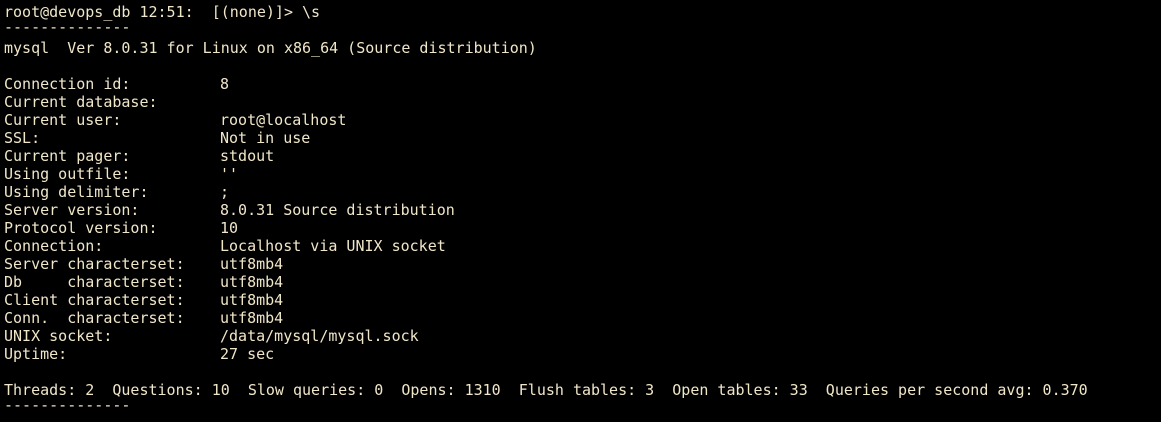 This screenshot has width=1161, height=422. What do you see at coordinates (58, 336) in the screenshot?
I see `status-label: UNIX socket:` at bounding box center [58, 336].